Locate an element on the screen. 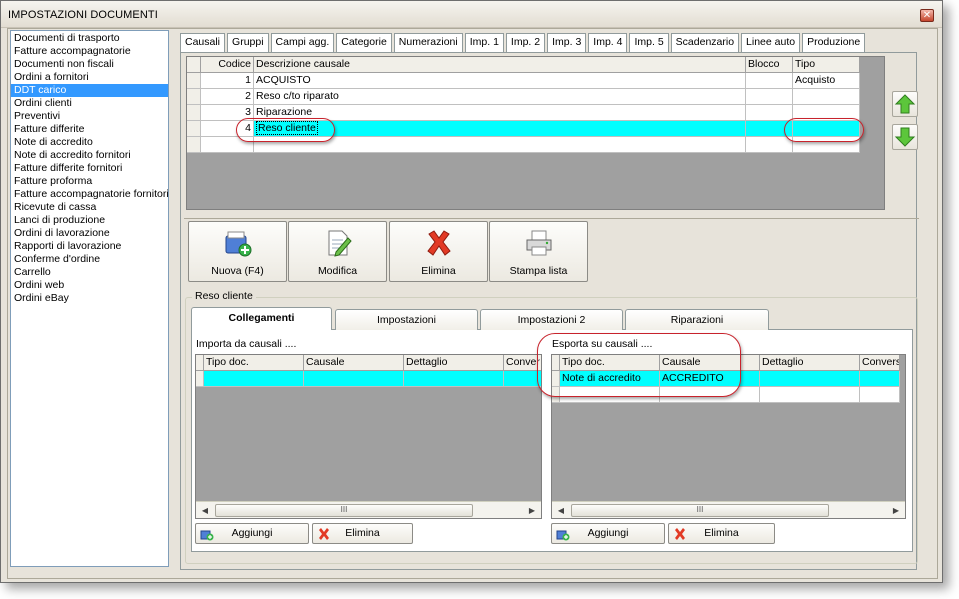 The height and width of the screenshot is (599, 959). import-grid: Tipo doc. Causale Dettaglio Conver ◀ III ▶ is located at coordinates (368, 436).